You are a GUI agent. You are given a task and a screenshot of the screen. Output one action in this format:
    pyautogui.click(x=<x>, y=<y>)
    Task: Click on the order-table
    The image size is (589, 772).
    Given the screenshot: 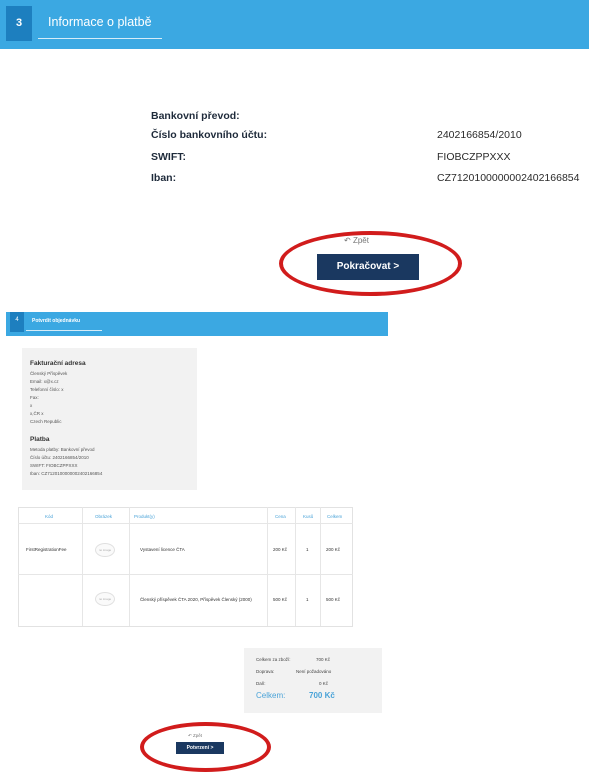 What is the action you would take?
    pyautogui.click(x=185, y=567)
    